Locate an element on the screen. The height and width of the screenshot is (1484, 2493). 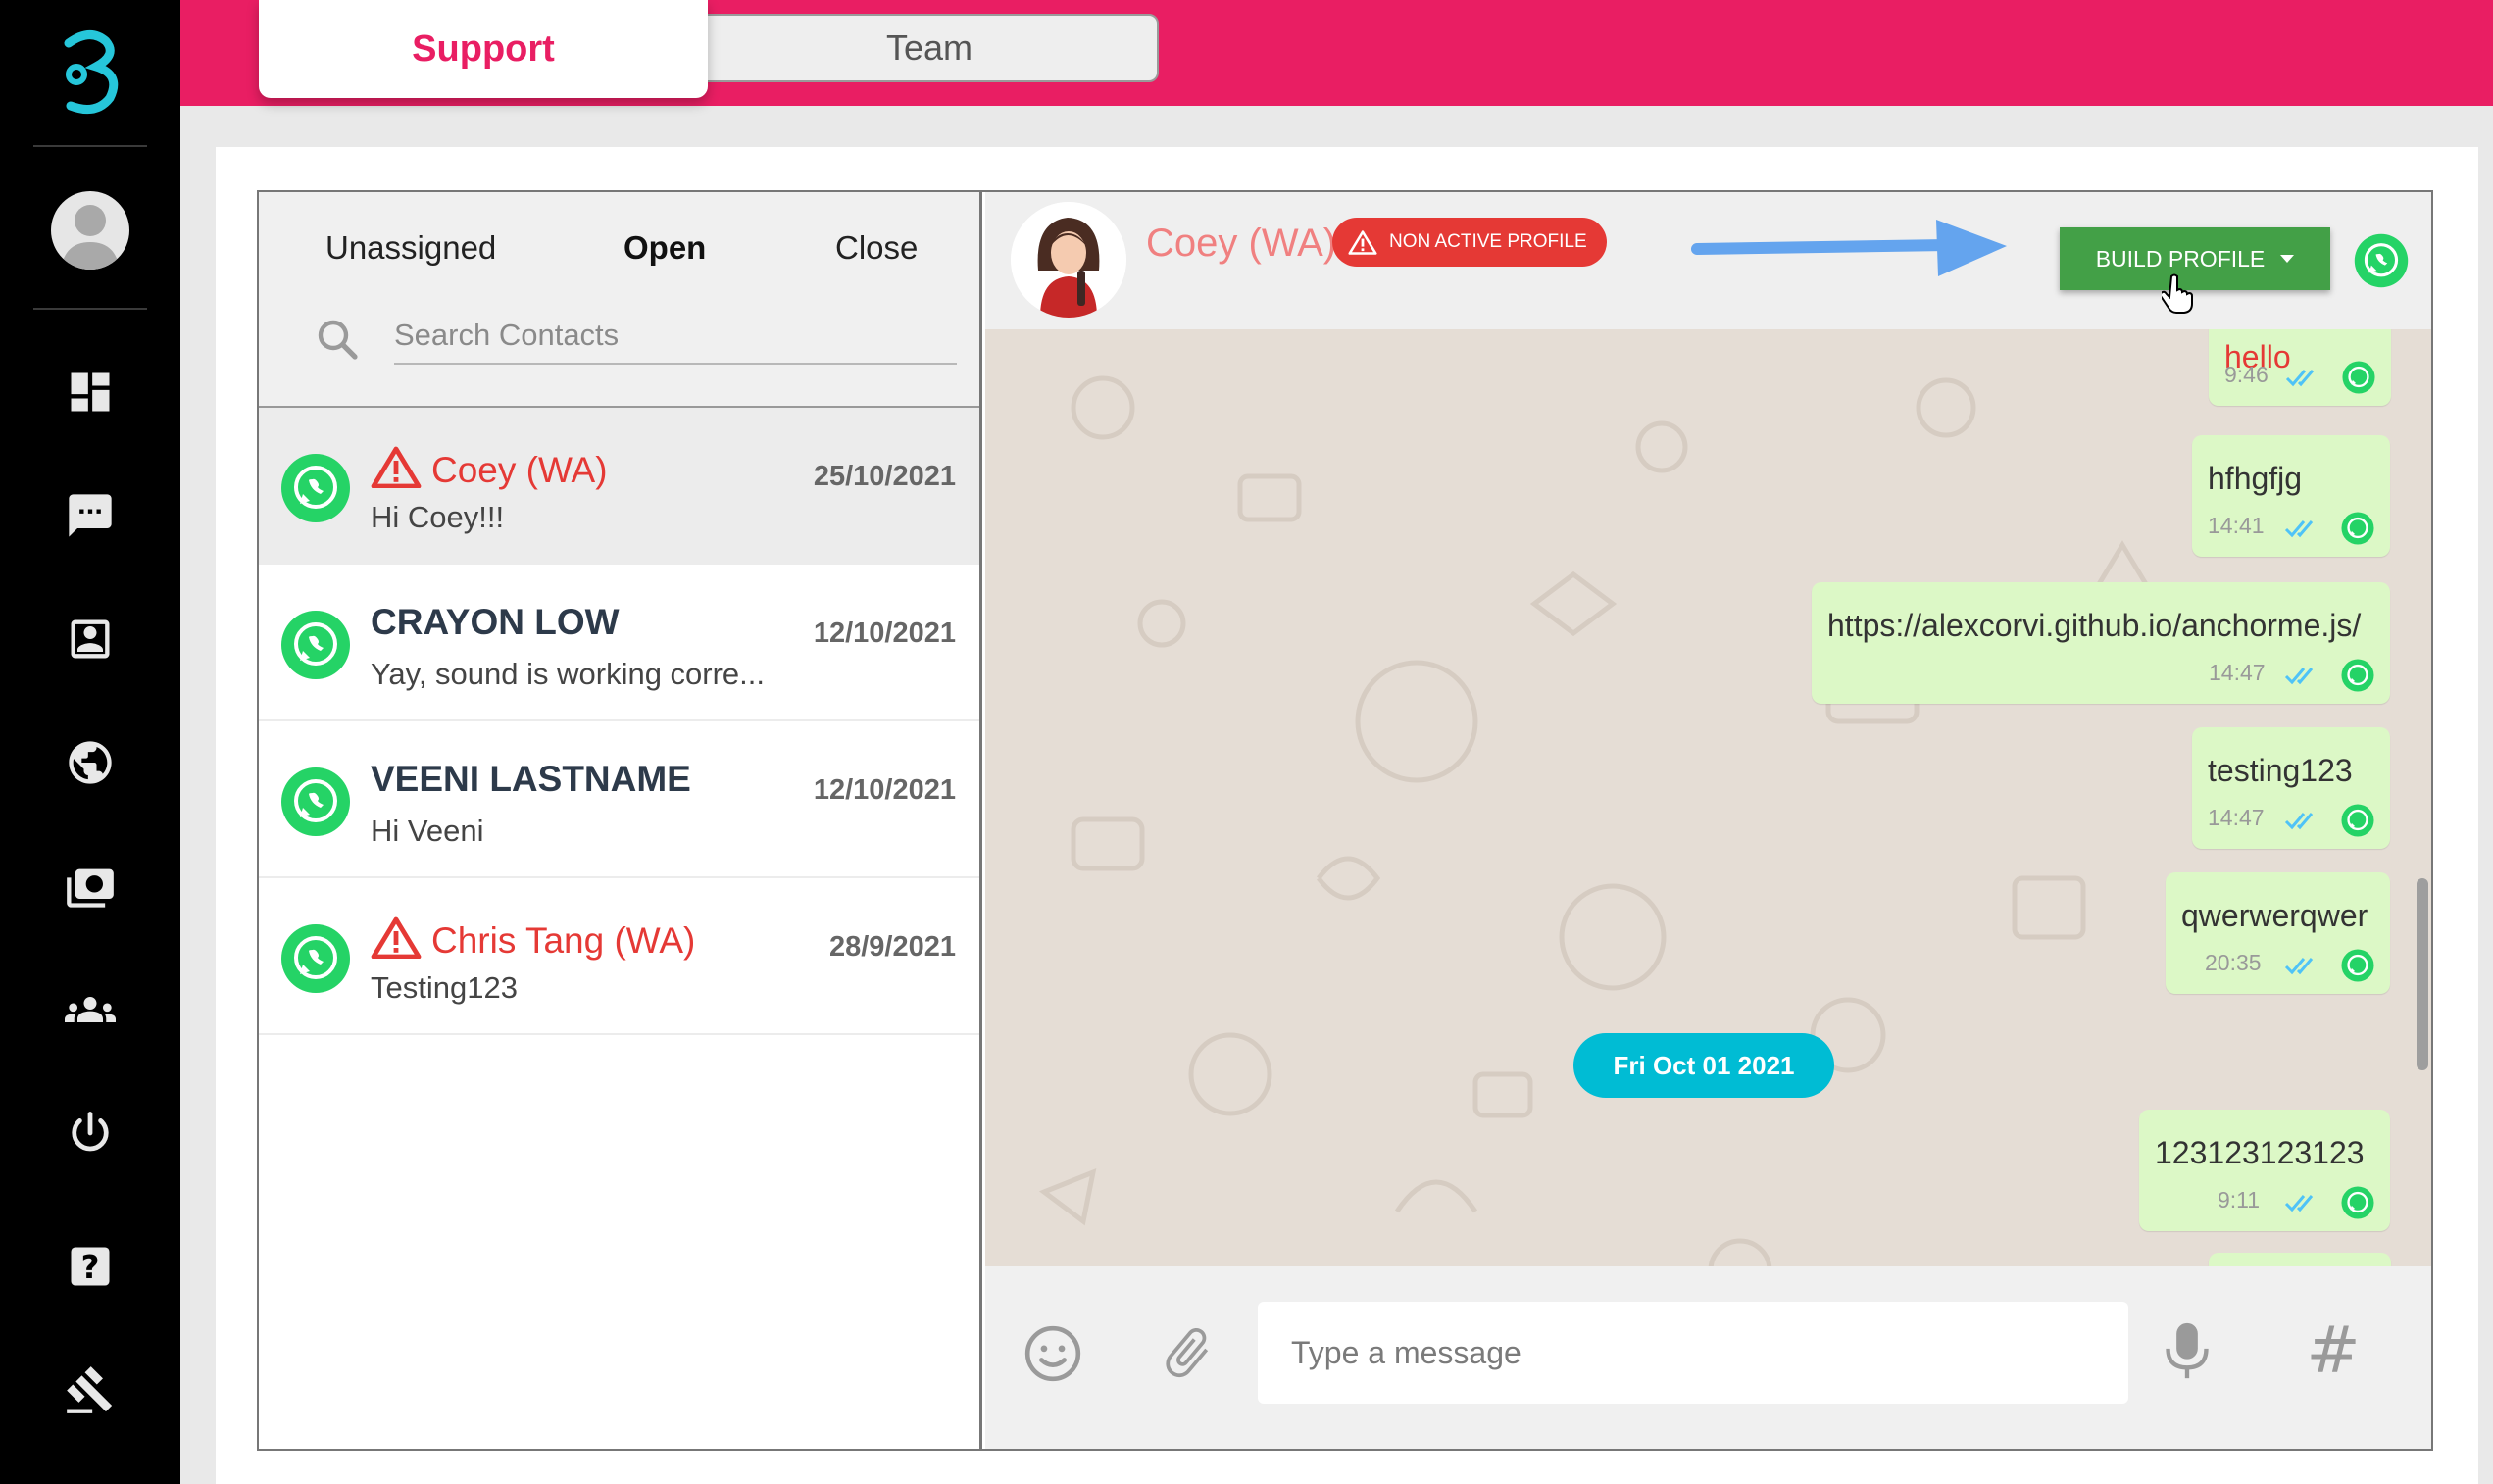
message-text: 123123123123 is located at coordinates (2260, 1152).